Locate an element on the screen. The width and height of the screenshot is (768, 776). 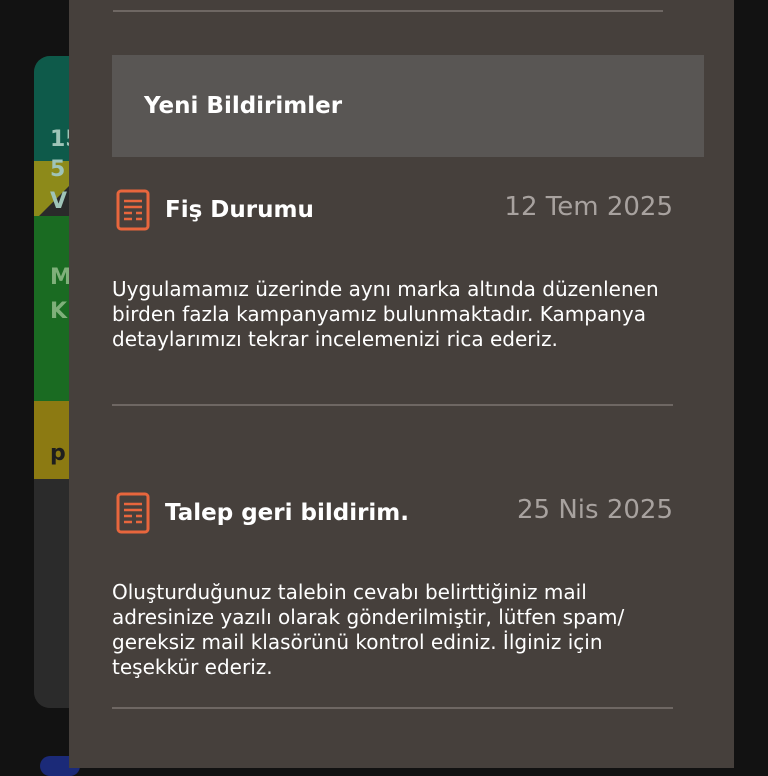
card-text: V is located at coordinates (59, 201).